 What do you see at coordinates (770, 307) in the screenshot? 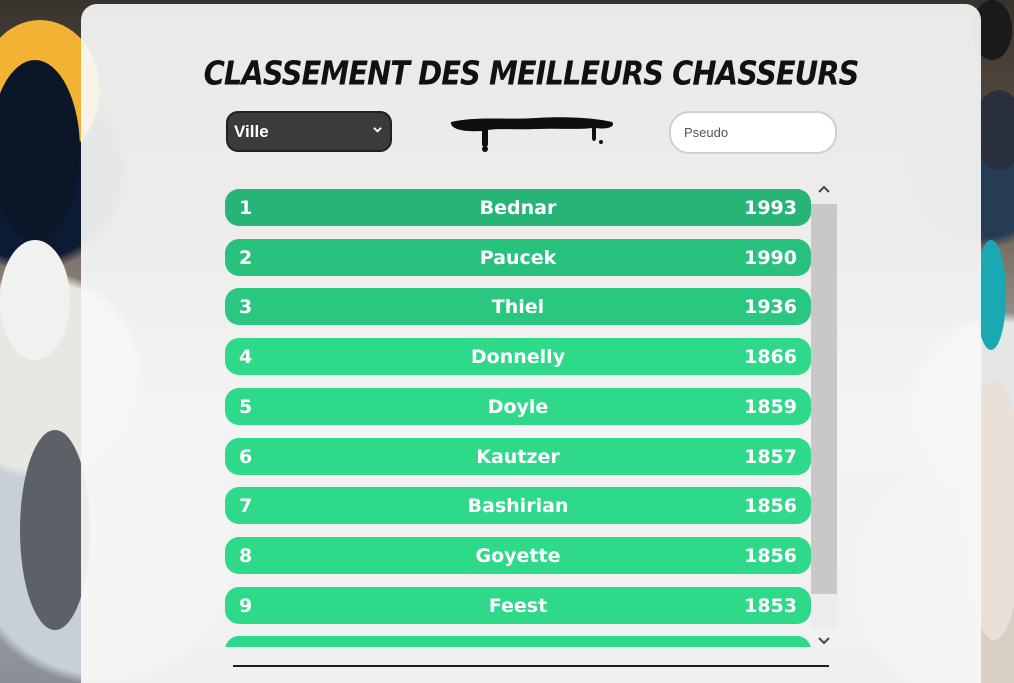
I see `row-score: 1936` at bounding box center [770, 307].